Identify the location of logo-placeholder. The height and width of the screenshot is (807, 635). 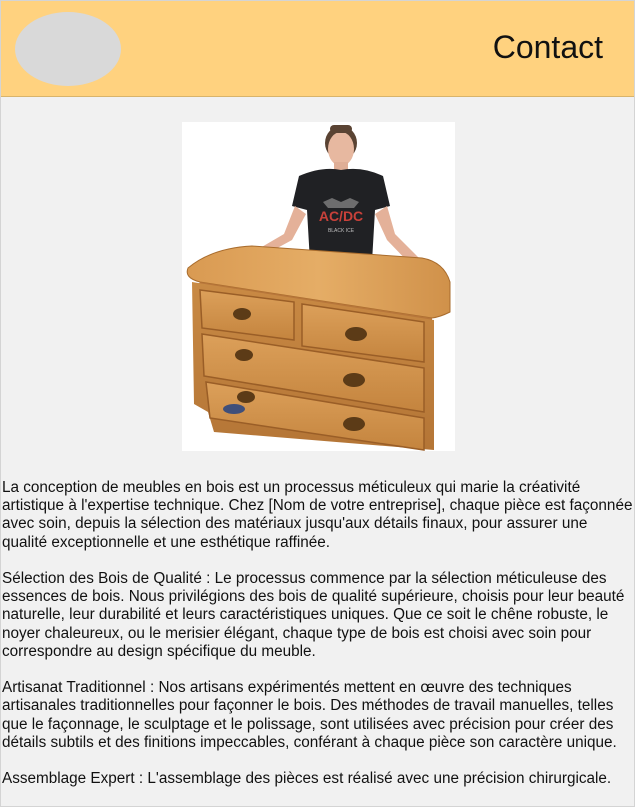
(68, 49).